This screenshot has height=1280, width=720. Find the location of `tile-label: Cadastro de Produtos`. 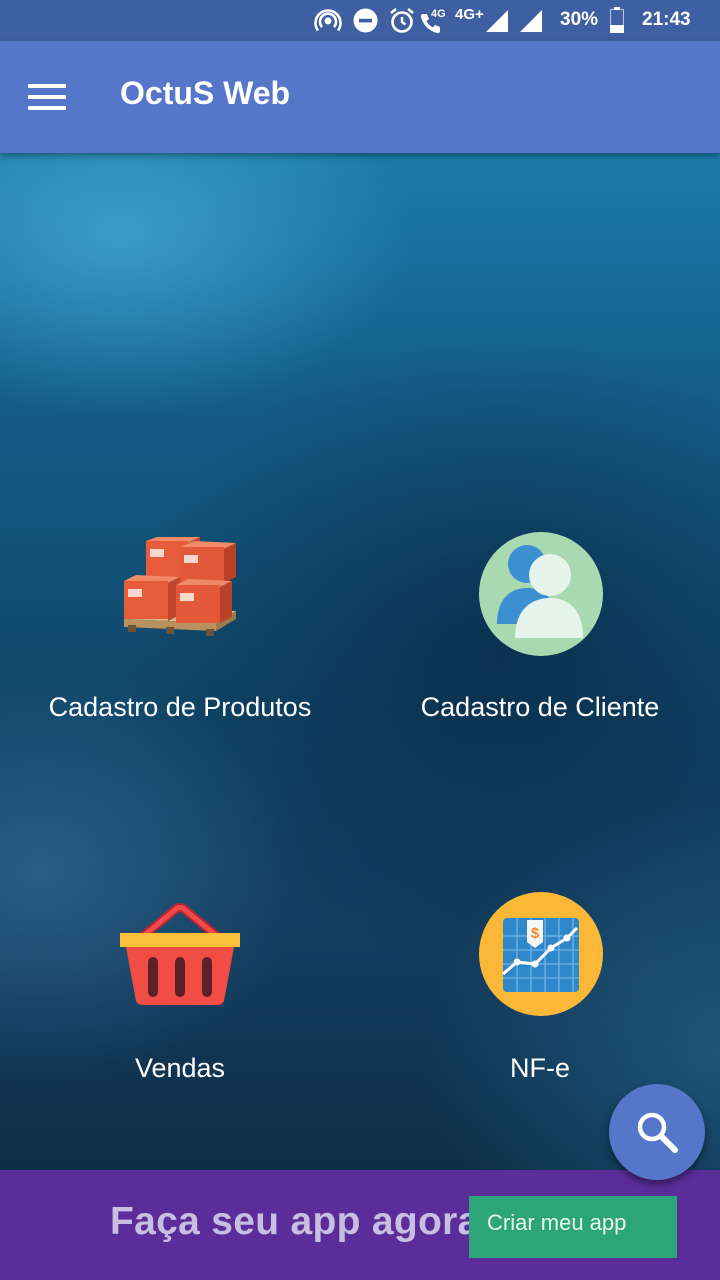

tile-label: Cadastro de Produtos is located at coordinates (180, 707).